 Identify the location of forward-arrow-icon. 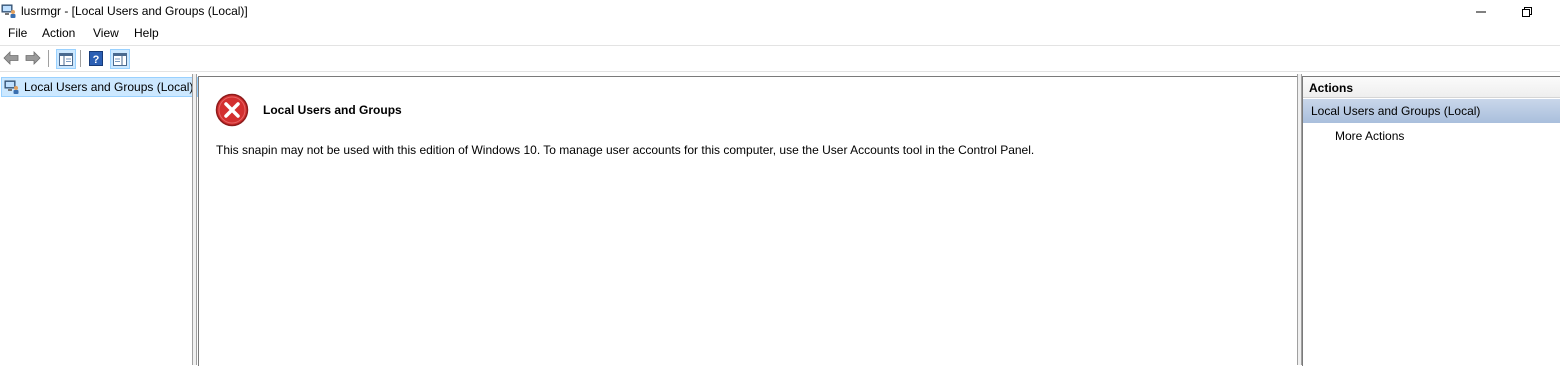
(33, 58).